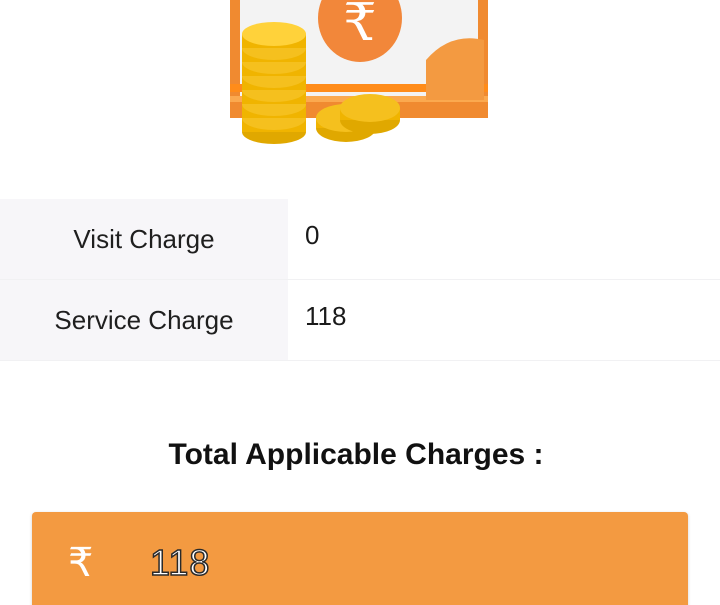 This screenshot has width=720, height=605. What do you see at coordinates (144, 239) in the screenshot?
I see `visit-charge-label: Visit Charge` at bounding box center [144, 239].